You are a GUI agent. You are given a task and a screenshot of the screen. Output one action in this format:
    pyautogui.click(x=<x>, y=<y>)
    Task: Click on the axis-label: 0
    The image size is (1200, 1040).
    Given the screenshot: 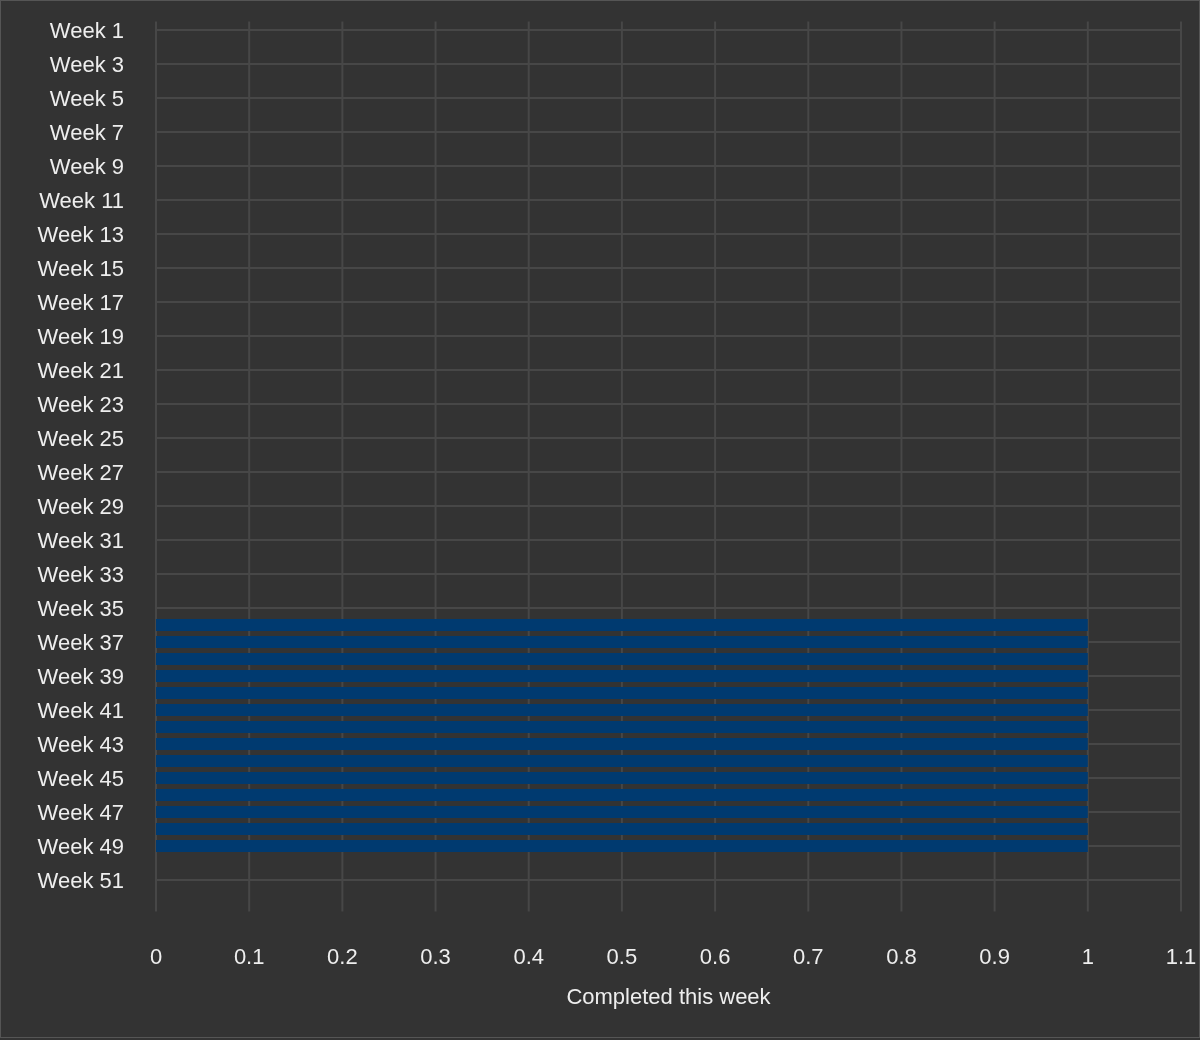 What is the action you would take?
    pyautogui.click(x=156, y=956)
    